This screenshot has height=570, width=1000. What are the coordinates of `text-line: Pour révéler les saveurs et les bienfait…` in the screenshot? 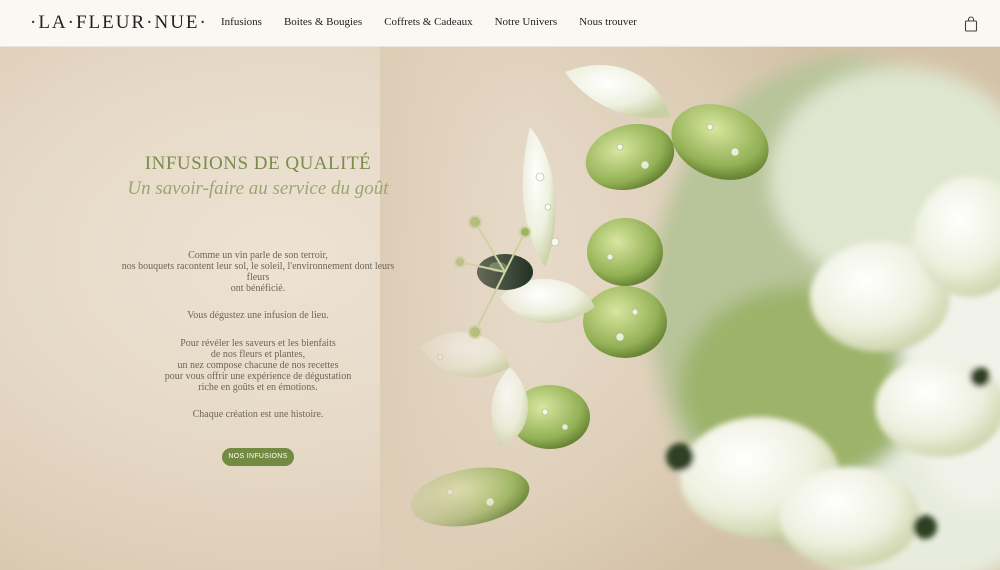 It's located at (258, 343).